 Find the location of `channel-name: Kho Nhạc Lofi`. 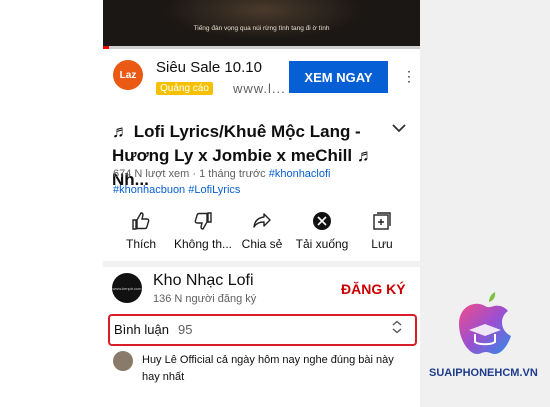

channel-name: Kho Nhạc Lofi is located at coordinates (203, 281).